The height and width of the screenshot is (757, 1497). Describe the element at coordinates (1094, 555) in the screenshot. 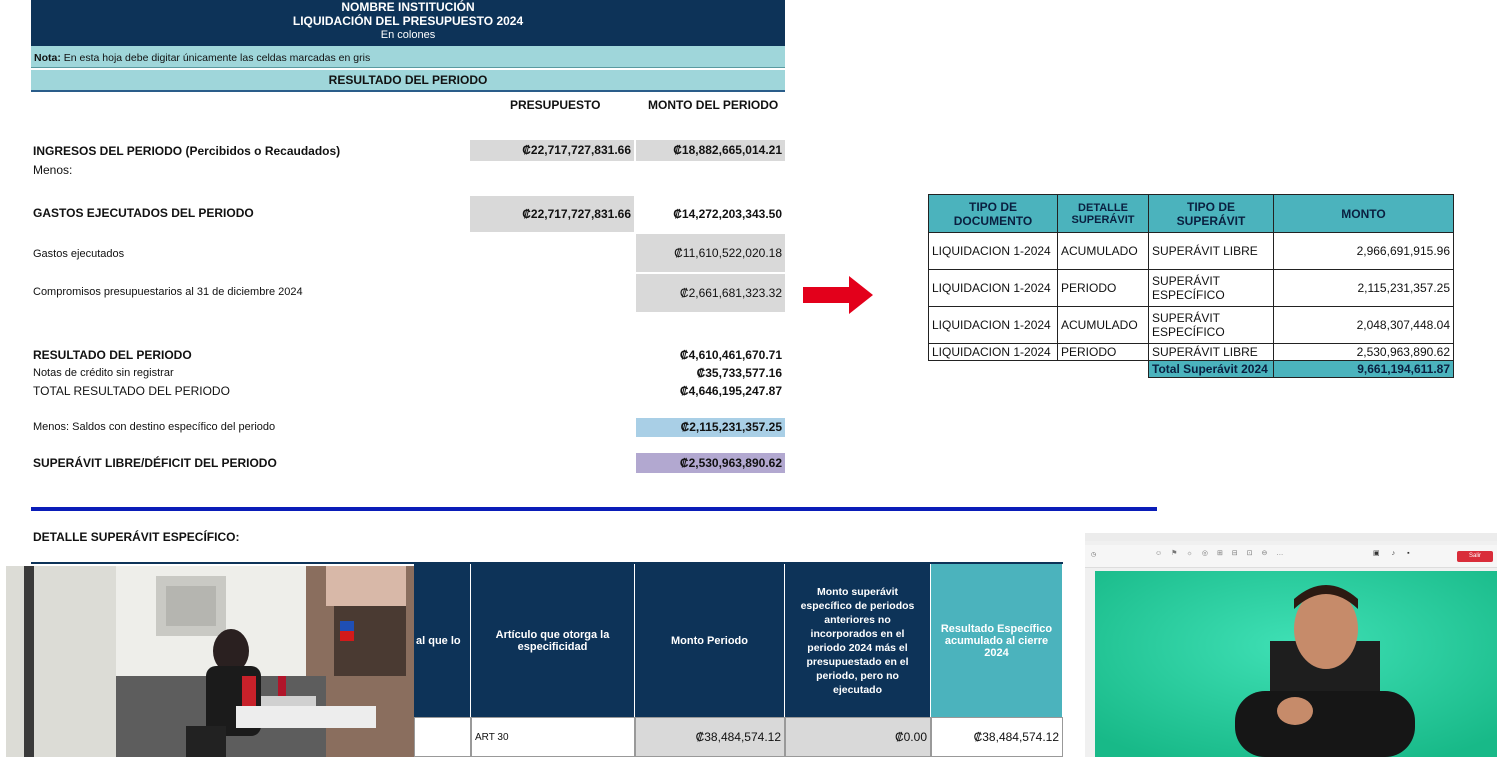

I see `timer-icon: ◷` at that location.